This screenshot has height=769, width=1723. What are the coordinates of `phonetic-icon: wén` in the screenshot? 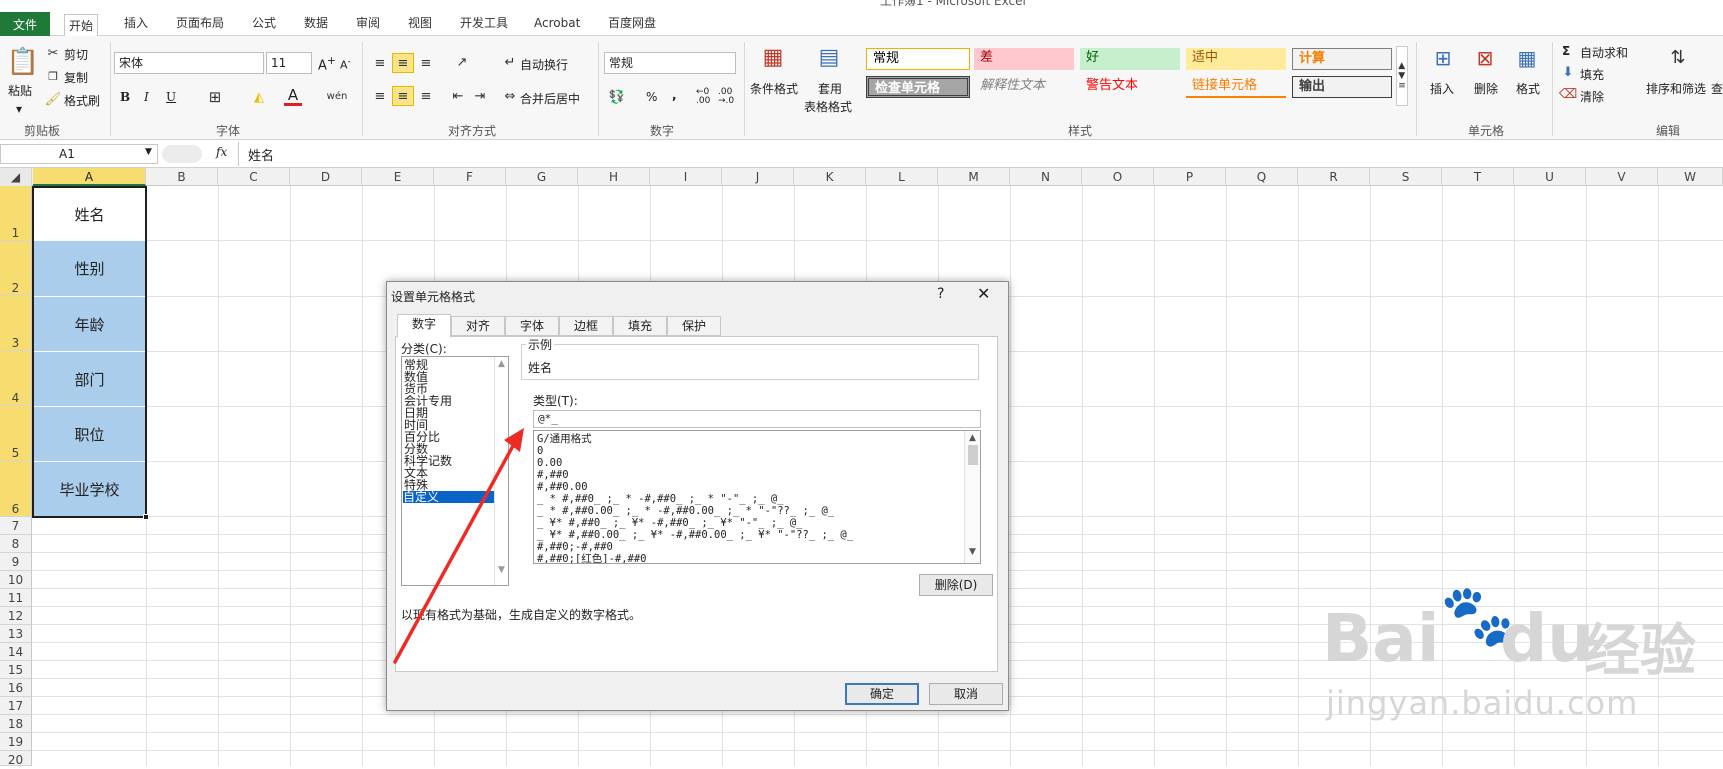 It's located at (337, 96).